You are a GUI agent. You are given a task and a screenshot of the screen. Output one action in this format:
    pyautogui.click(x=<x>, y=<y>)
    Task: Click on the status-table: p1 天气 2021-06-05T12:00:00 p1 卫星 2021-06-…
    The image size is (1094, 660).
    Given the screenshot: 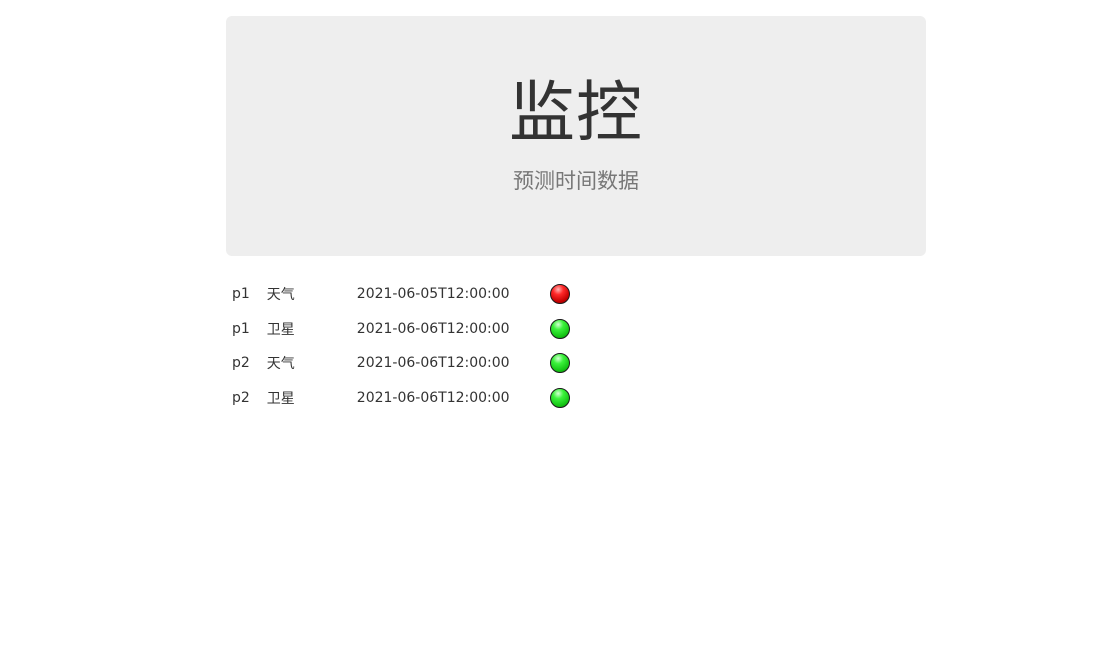 What is the action you would take?
    pyautogui.click(x=403, y=346)
    